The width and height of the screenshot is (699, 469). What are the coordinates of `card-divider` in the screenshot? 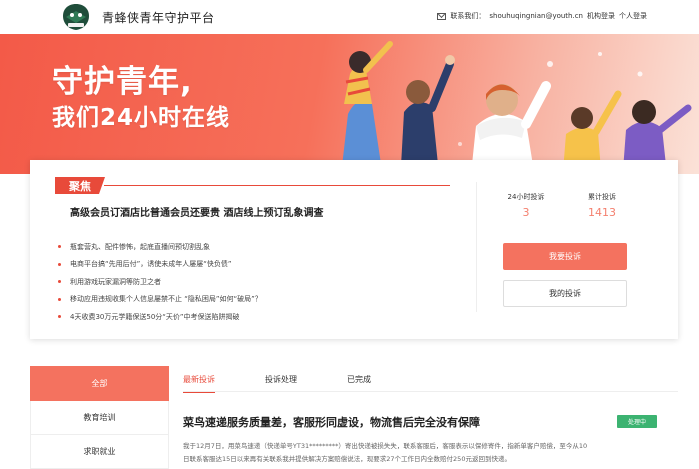 It's located at (476, 247).